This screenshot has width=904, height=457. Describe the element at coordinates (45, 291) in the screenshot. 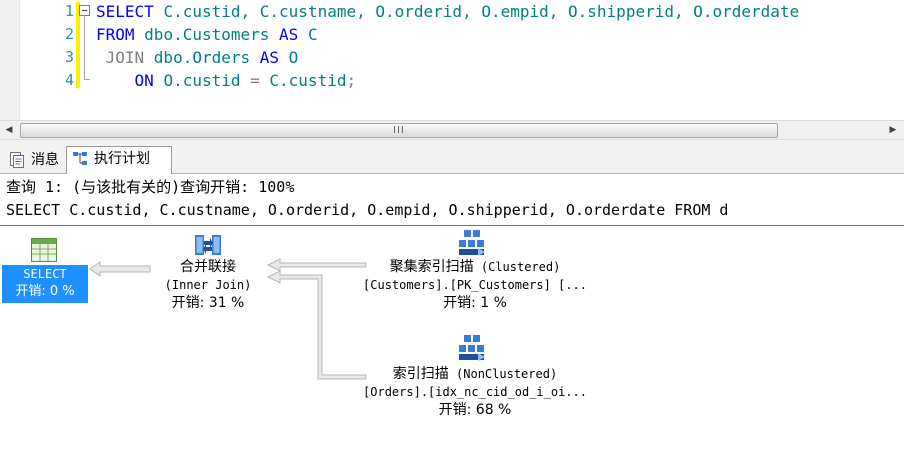

I see `operator-cost: 开销: 0 %` at that location.